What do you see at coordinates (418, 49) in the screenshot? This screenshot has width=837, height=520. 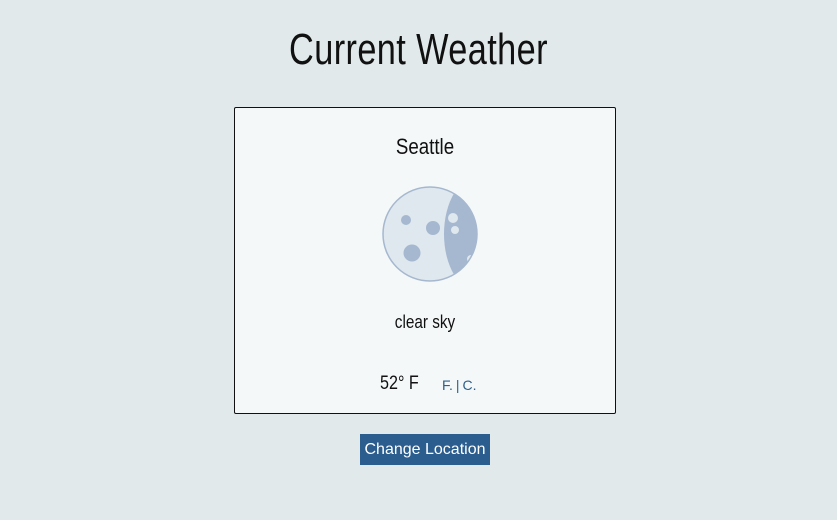 I see `page-title: Current Weather` at bounding box center [418, 49].